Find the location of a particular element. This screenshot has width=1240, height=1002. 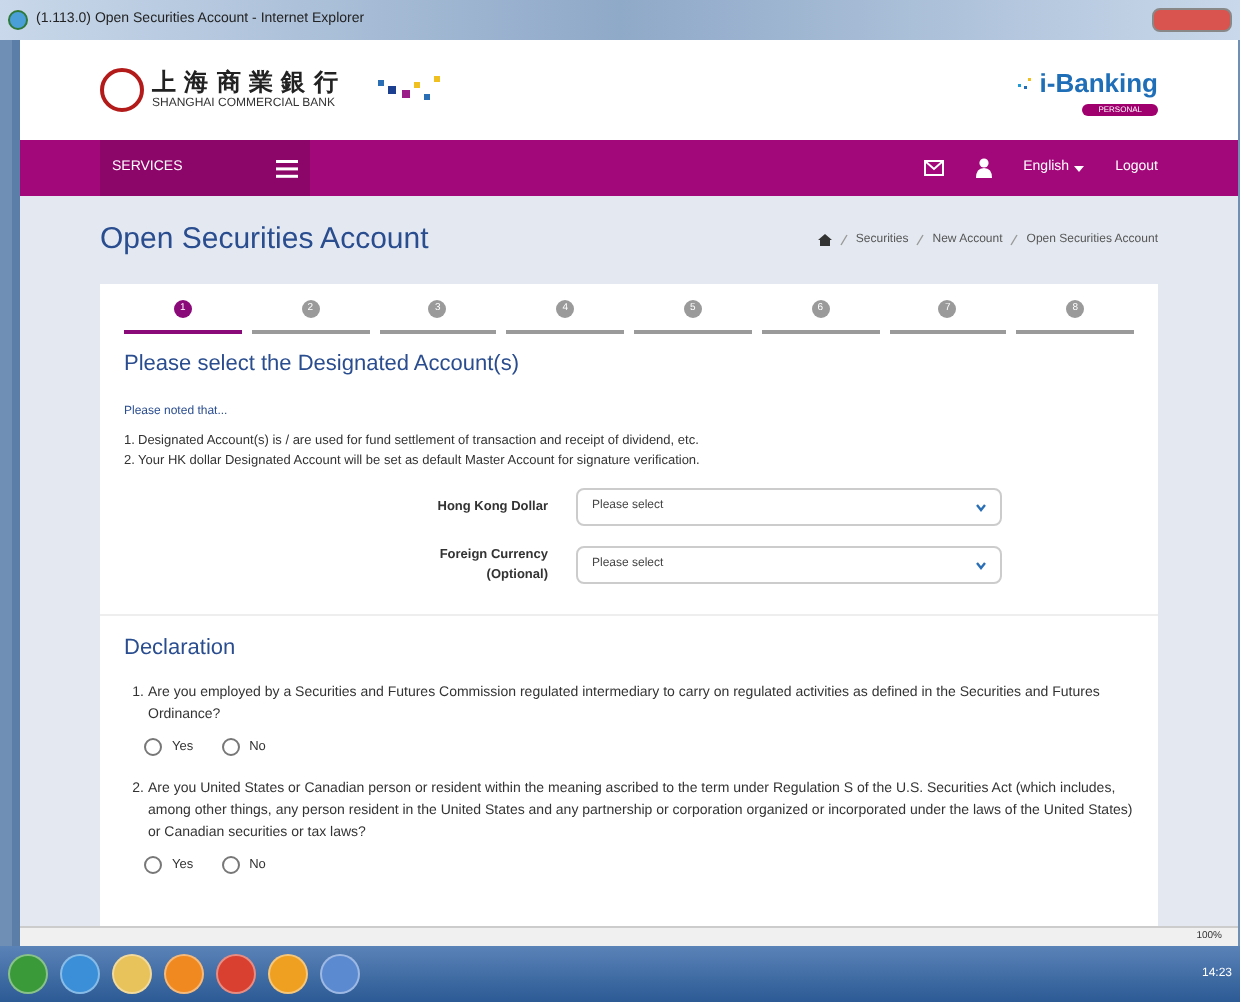

brand-name: i-Banking is located at coordinates (1098, 84).